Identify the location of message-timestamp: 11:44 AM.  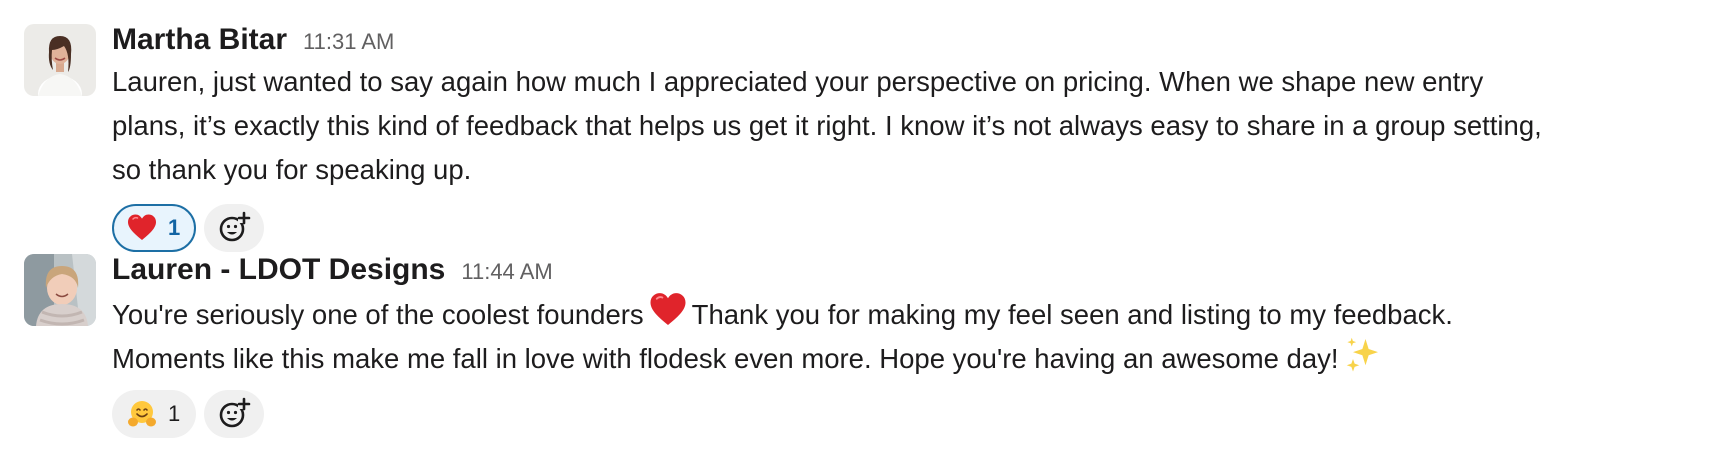
(506, 272).